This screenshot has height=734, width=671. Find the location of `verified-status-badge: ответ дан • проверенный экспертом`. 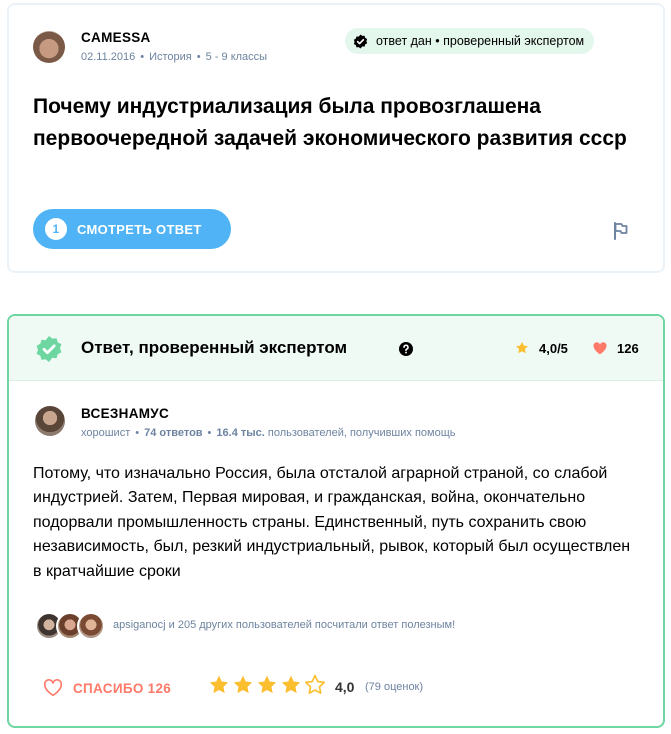

verified-status-badge: ответ дан • проверенный экспертом is located at coordinates (470, 41).